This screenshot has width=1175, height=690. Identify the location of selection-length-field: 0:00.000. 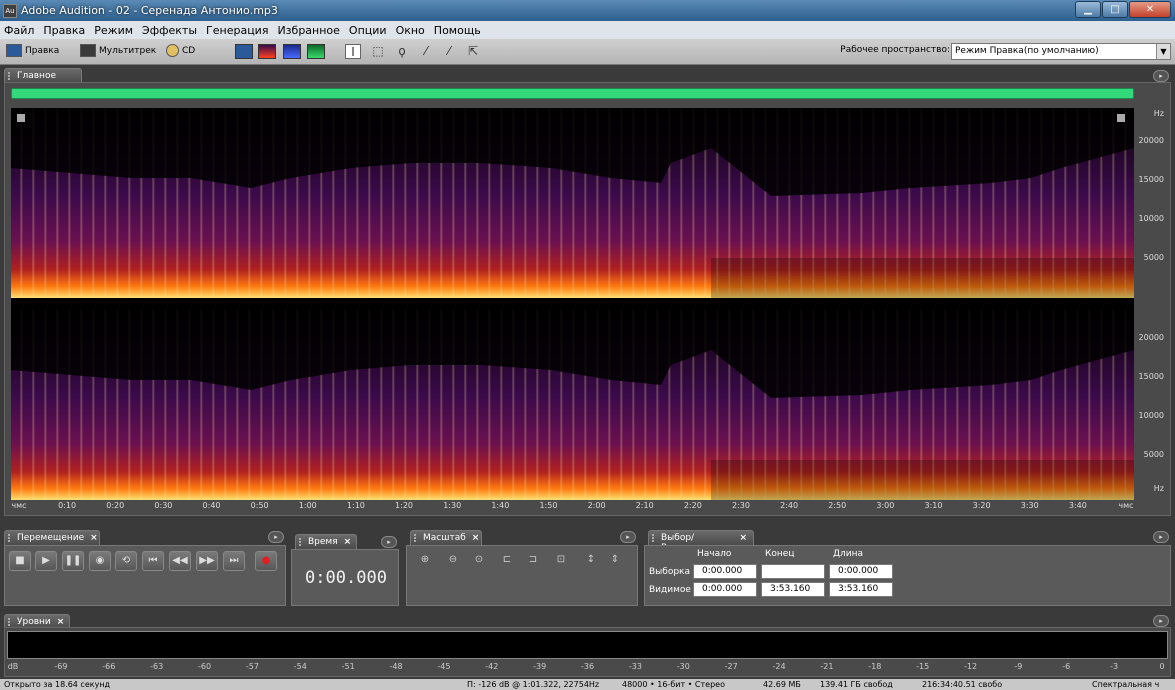
(861, 571).